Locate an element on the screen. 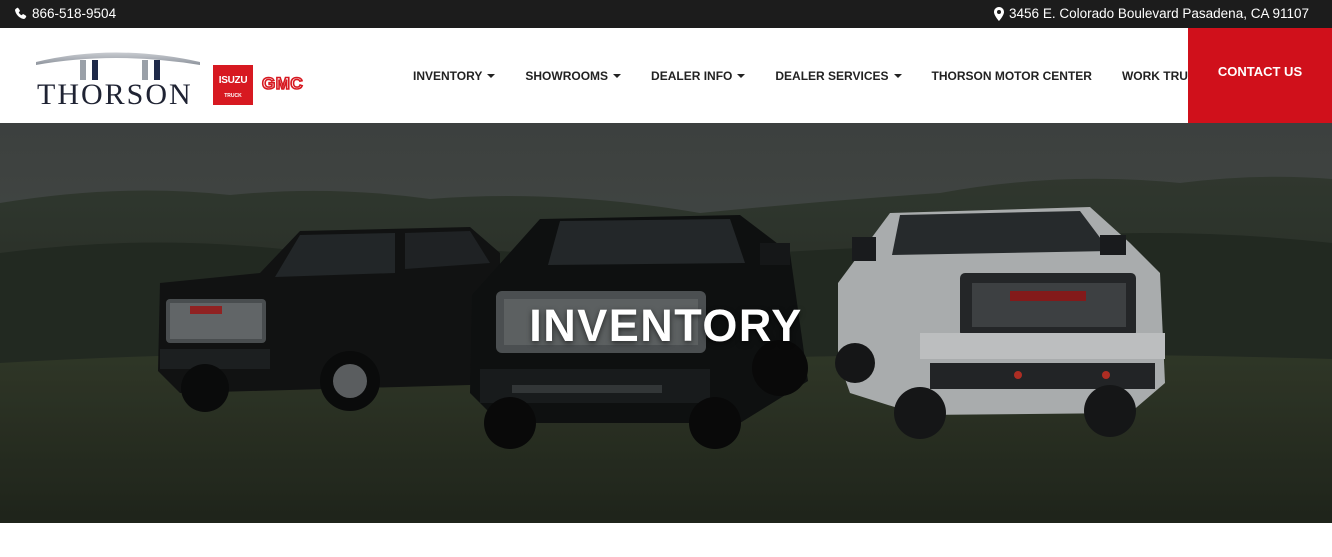 The width and height of the screenshot is (1332, 557). nav-inventory-label: INVENTORY is located at coordinates (448, 76).